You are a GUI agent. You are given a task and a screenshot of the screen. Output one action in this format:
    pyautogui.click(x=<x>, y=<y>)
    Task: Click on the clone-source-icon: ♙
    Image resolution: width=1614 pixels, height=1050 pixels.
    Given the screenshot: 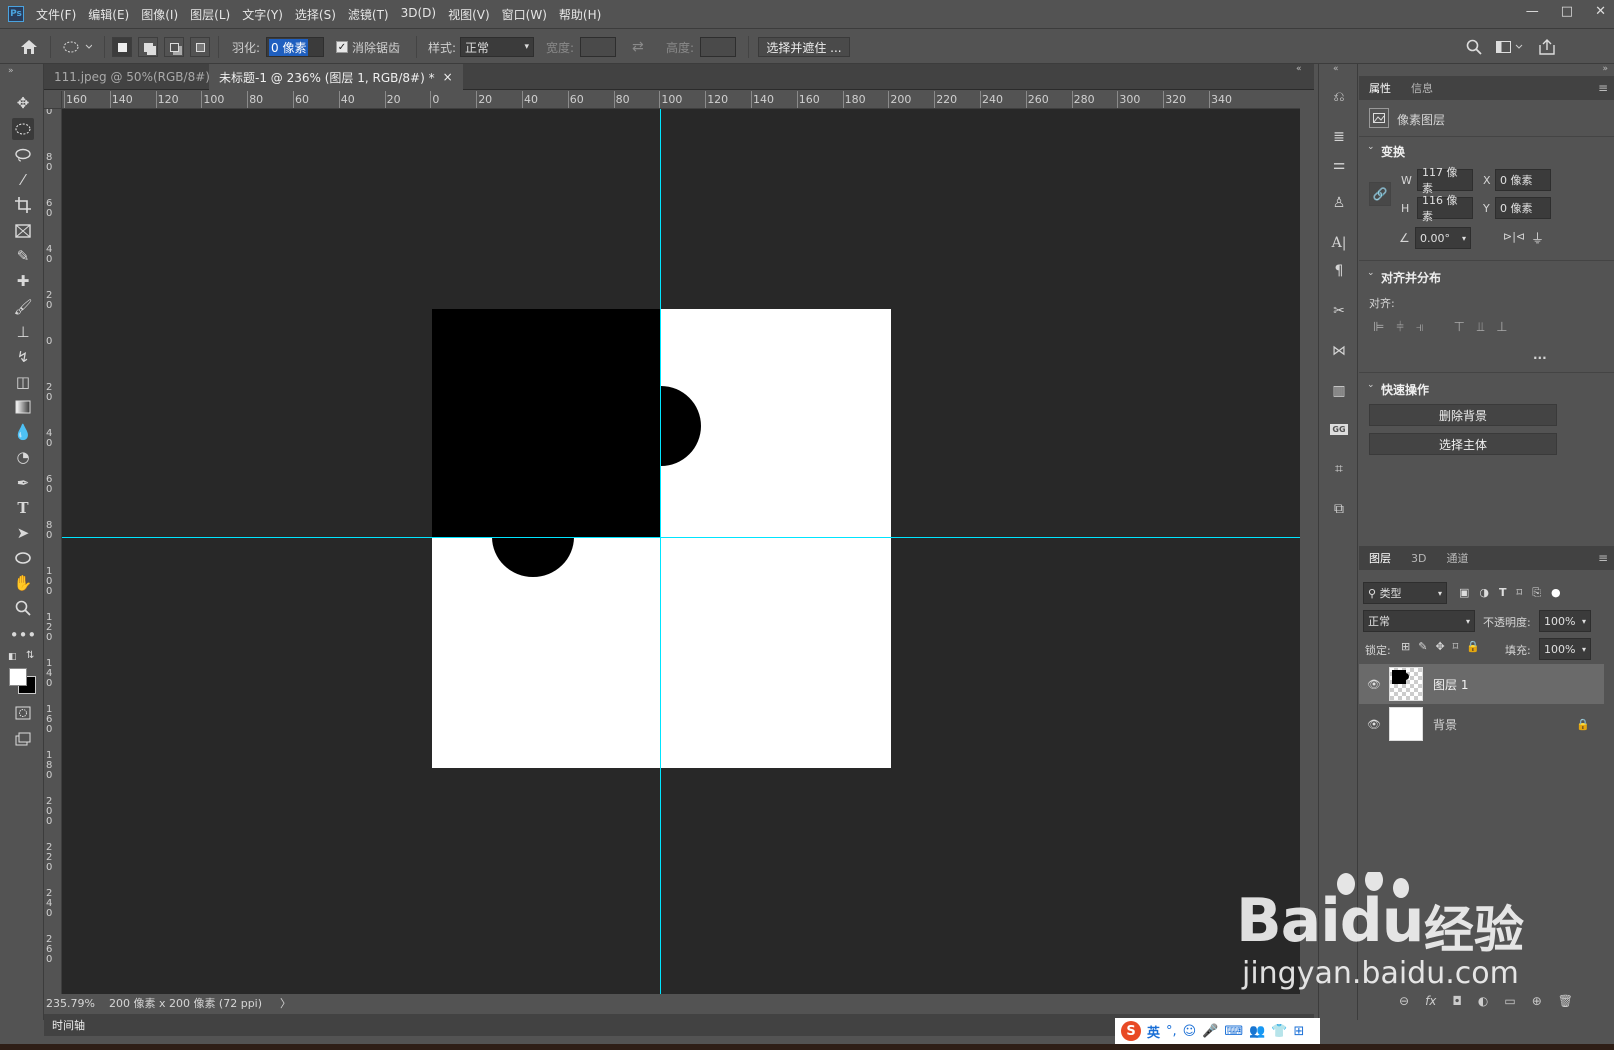 What is the action you would take?
    pyautogui.click(x=1339, y=203)
    